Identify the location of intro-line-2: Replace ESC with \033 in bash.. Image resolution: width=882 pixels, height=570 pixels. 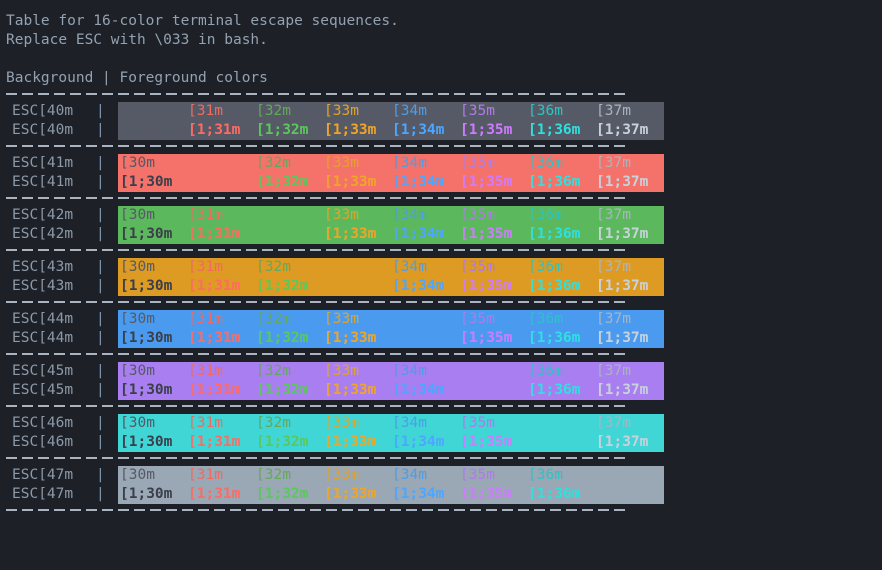
(137, 40).